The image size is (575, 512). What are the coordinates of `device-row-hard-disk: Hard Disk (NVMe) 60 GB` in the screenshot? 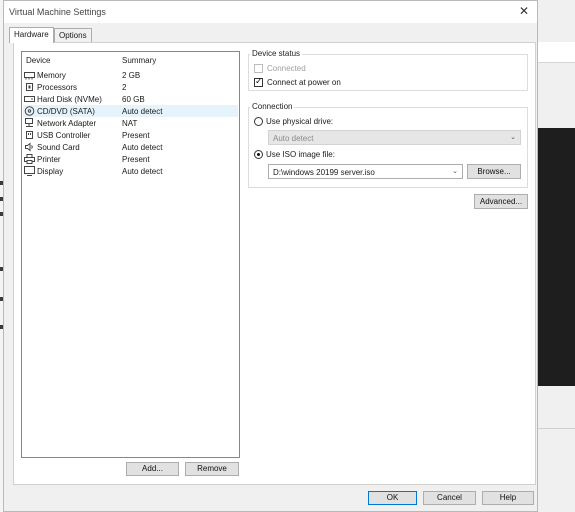 It's located at (130, 99).